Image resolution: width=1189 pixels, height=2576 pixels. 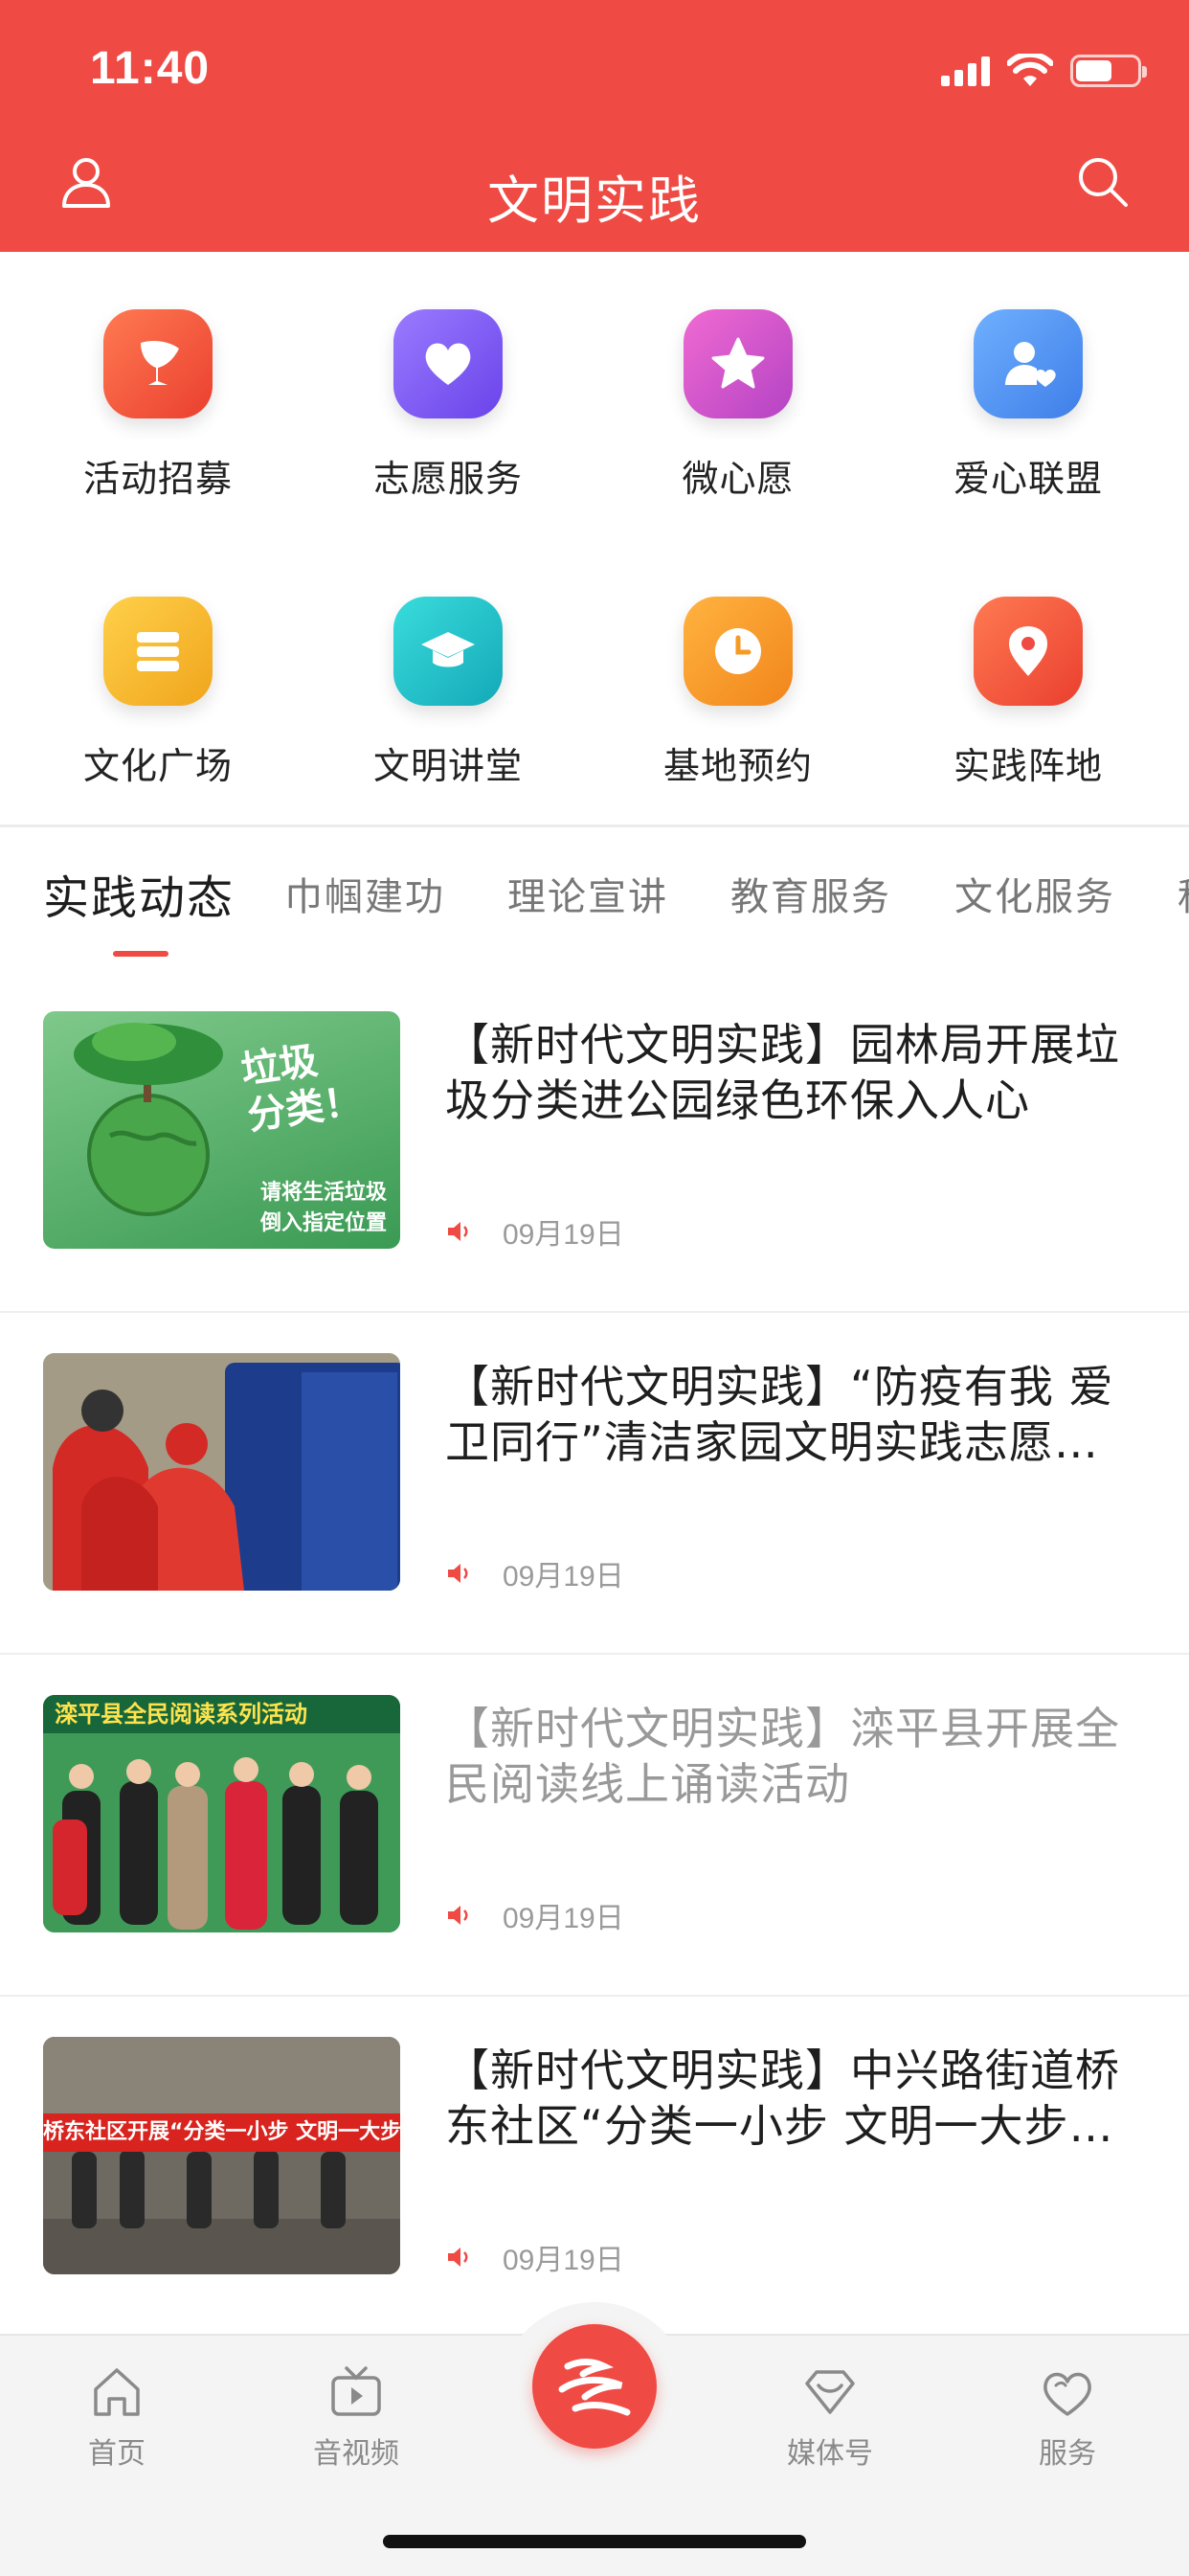 I want to click on grid-item-volunteer-service: 志愿服务, so click(x=448, y=405).